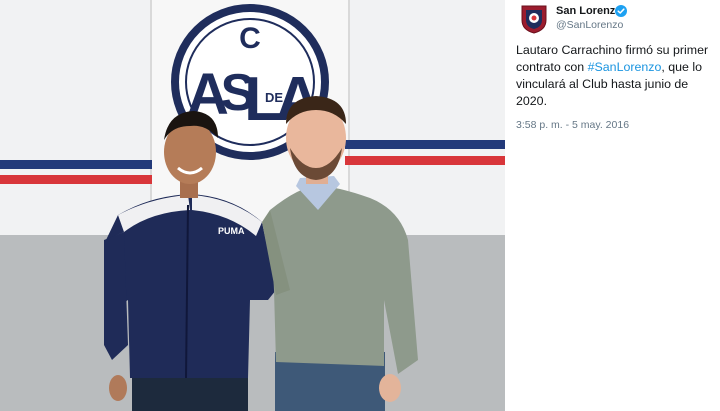 The height and width of the screenshot is (411, 720). What do you see at coordinates (231, 231) in the screenshot?
I see `jacket-brand: PUMA` at bounding box center [231, 231].